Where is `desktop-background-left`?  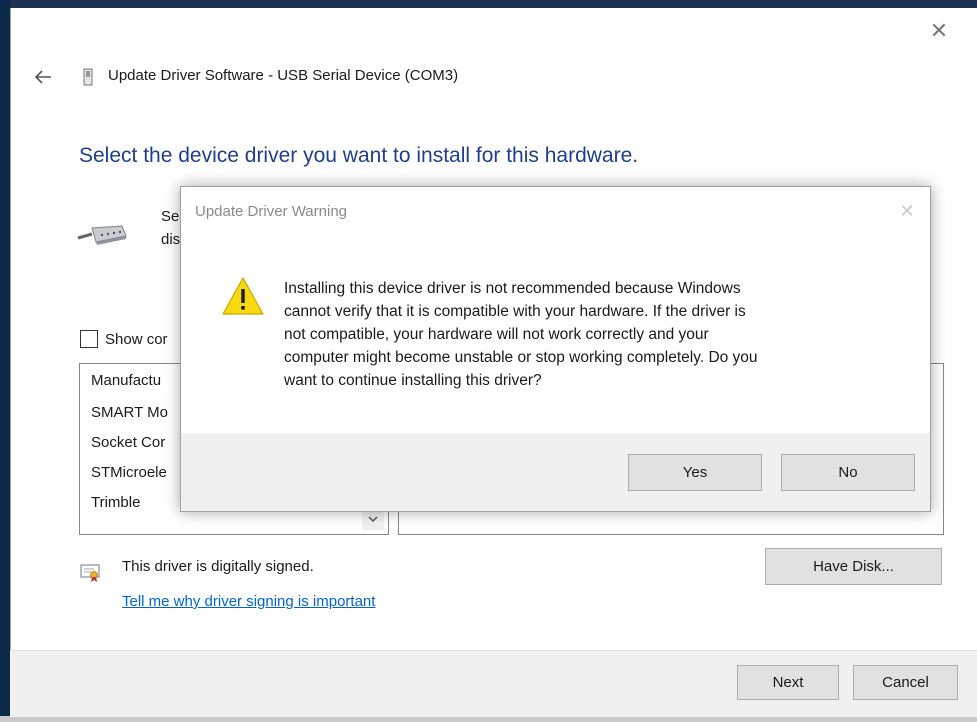
desktop-background-left is located at coordinates (5, 361).